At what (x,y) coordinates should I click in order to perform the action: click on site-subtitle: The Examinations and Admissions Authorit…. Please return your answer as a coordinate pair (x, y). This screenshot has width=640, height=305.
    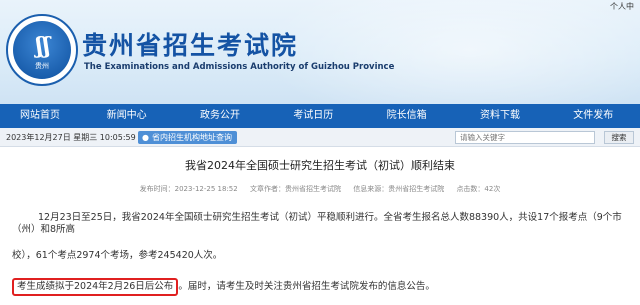
    Looking at the image, I should click on (239, 67).